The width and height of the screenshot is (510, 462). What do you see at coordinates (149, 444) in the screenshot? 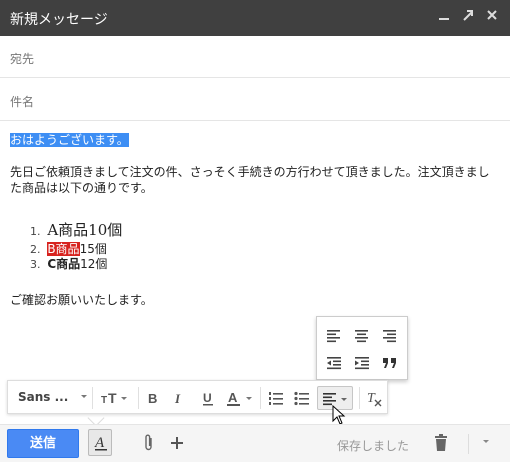
I see `attach-icon` at bounding box center [149, 444].